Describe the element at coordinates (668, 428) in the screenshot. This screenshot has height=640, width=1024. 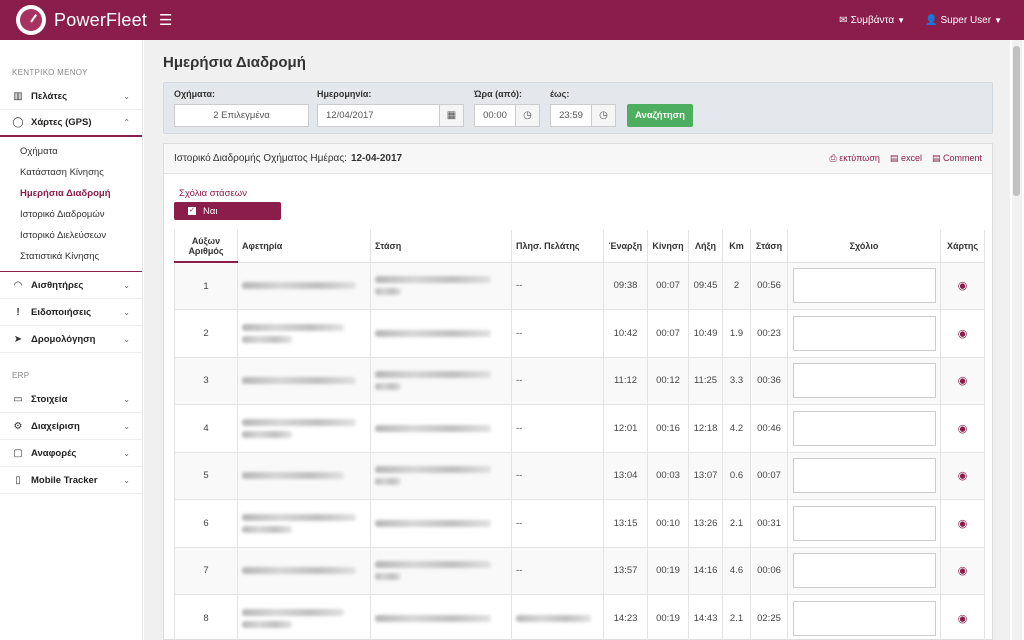
I see `cell-movement: 00:16` at that location.